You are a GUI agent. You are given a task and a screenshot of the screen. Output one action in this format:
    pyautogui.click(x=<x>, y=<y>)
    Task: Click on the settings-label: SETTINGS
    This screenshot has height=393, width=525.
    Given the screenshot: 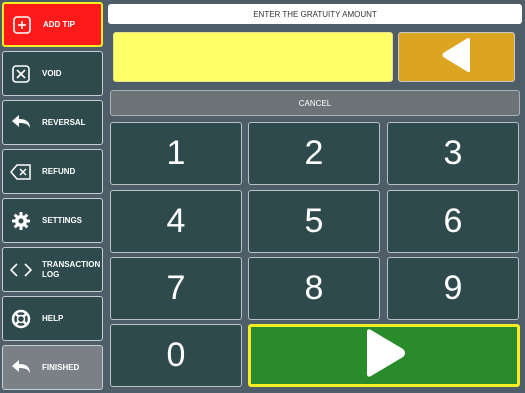 What is the action you would take?
    pyautogui.click(x=62, y=220)
    